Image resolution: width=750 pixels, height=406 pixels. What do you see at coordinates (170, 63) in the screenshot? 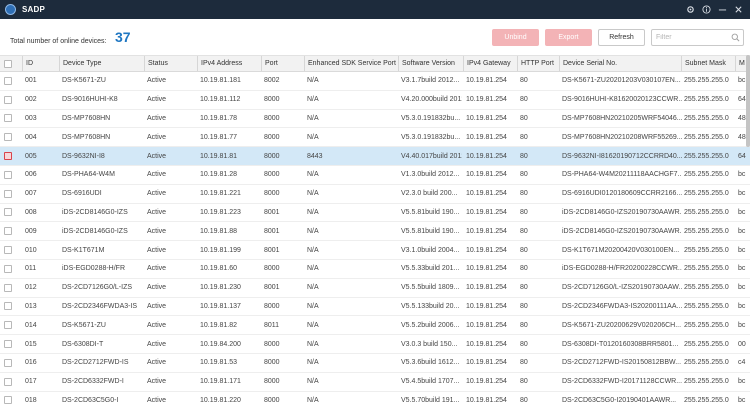
I see `column-header-status: Status` at bounding box center [170, 63].